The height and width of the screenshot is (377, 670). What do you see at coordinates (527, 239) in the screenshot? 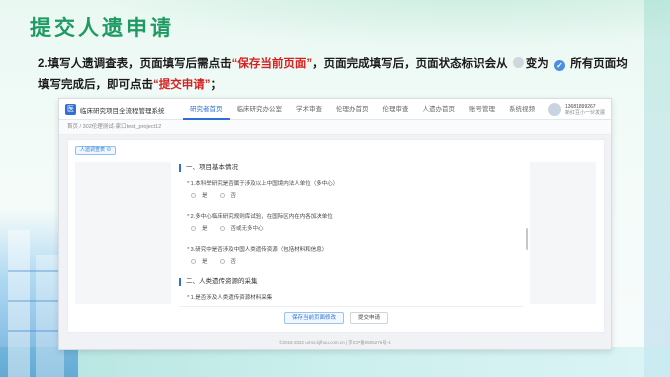
I see `scrollbar` at bounding box center [527, 239].